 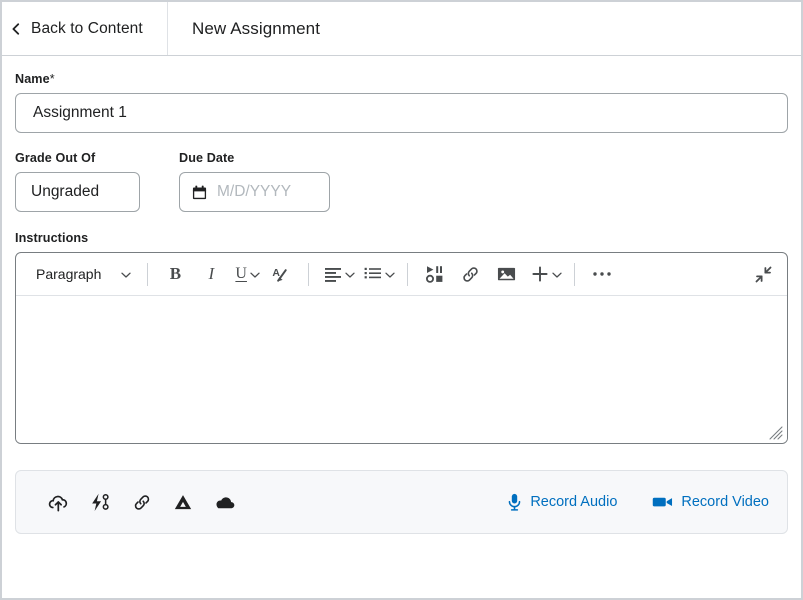 I want to click on due-date-input: M/D/YYYY, so click(x=254, y=192).